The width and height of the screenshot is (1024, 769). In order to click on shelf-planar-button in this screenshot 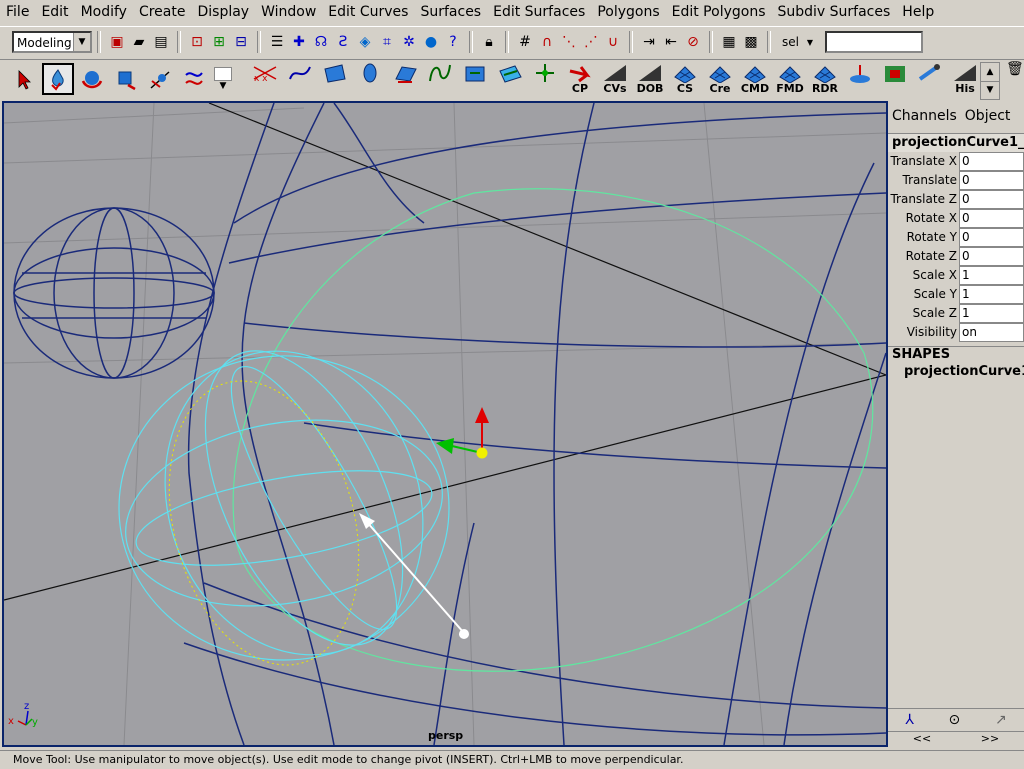, I will do `click(405, 80)`.